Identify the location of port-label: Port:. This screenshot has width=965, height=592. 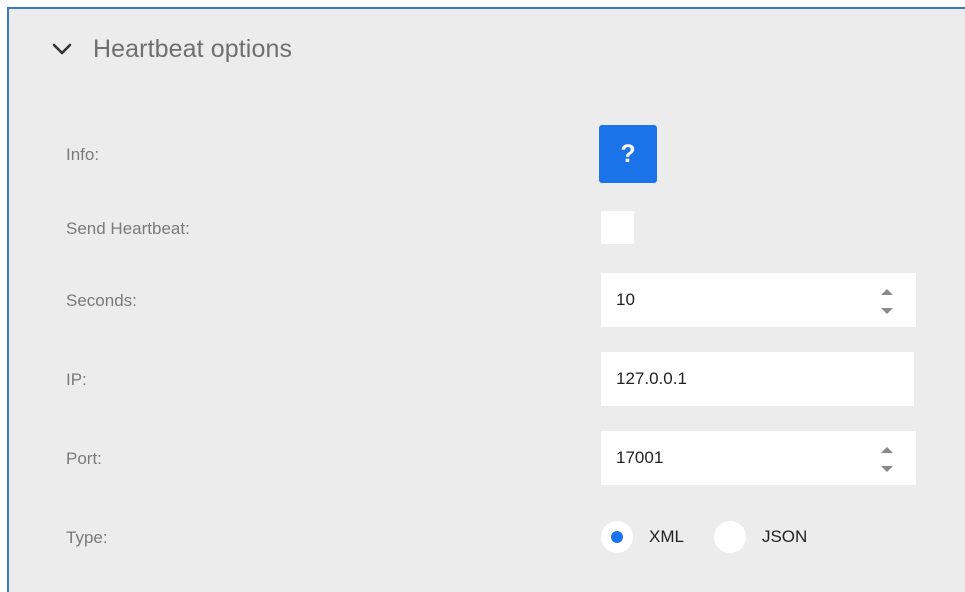
(84, 458).